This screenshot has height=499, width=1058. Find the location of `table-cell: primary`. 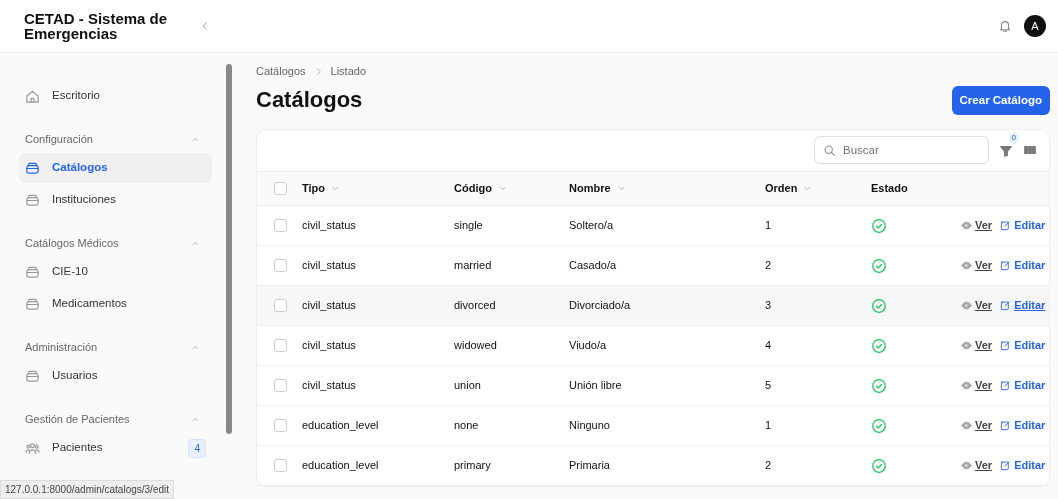

table-cell: primary is located at coordinates (472, 465).